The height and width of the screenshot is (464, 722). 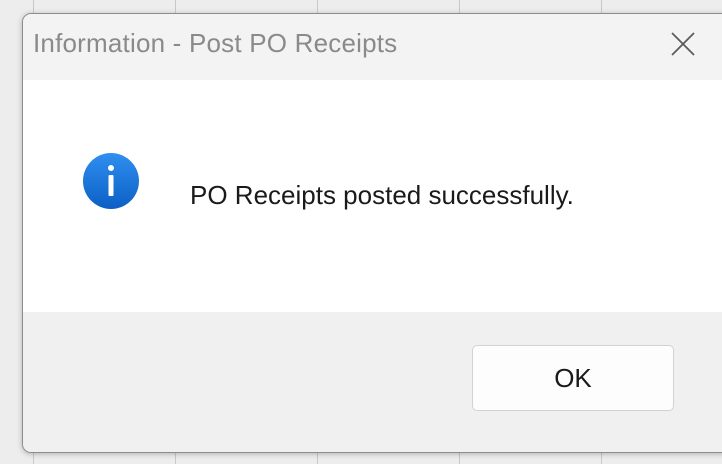 I want to click on dialog-titlebar: Information - Post PO Receipts, so click(x=372, y=47).